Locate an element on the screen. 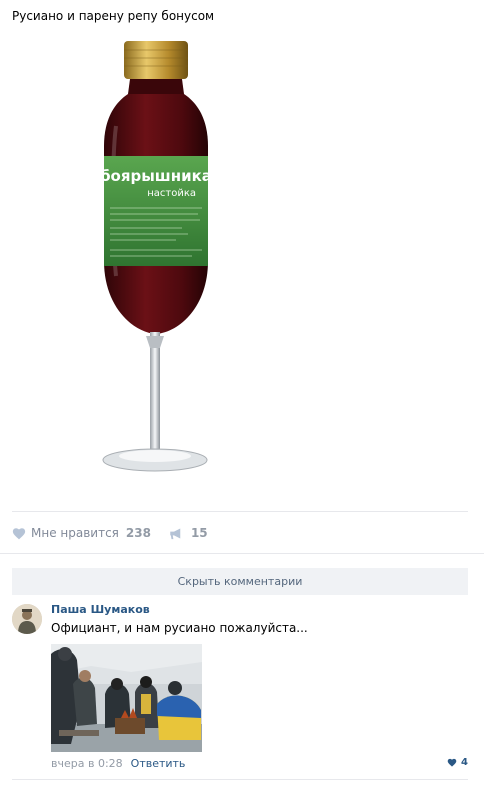 The height and width of the screenshot is (785, 484). post-text: Русиано и парену репу бонусом is located at coordinates (113, 16).